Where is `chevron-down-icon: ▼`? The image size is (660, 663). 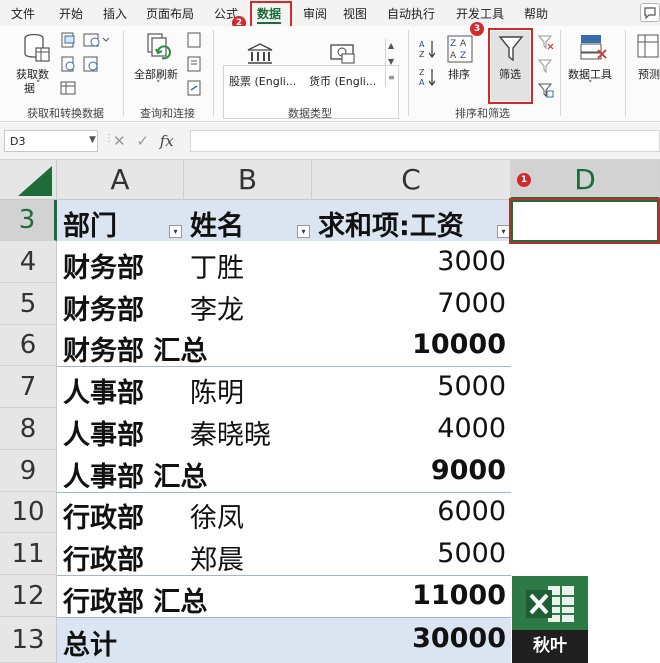 chevron-down-icon: ▼ is located at coordinates (92, 140).